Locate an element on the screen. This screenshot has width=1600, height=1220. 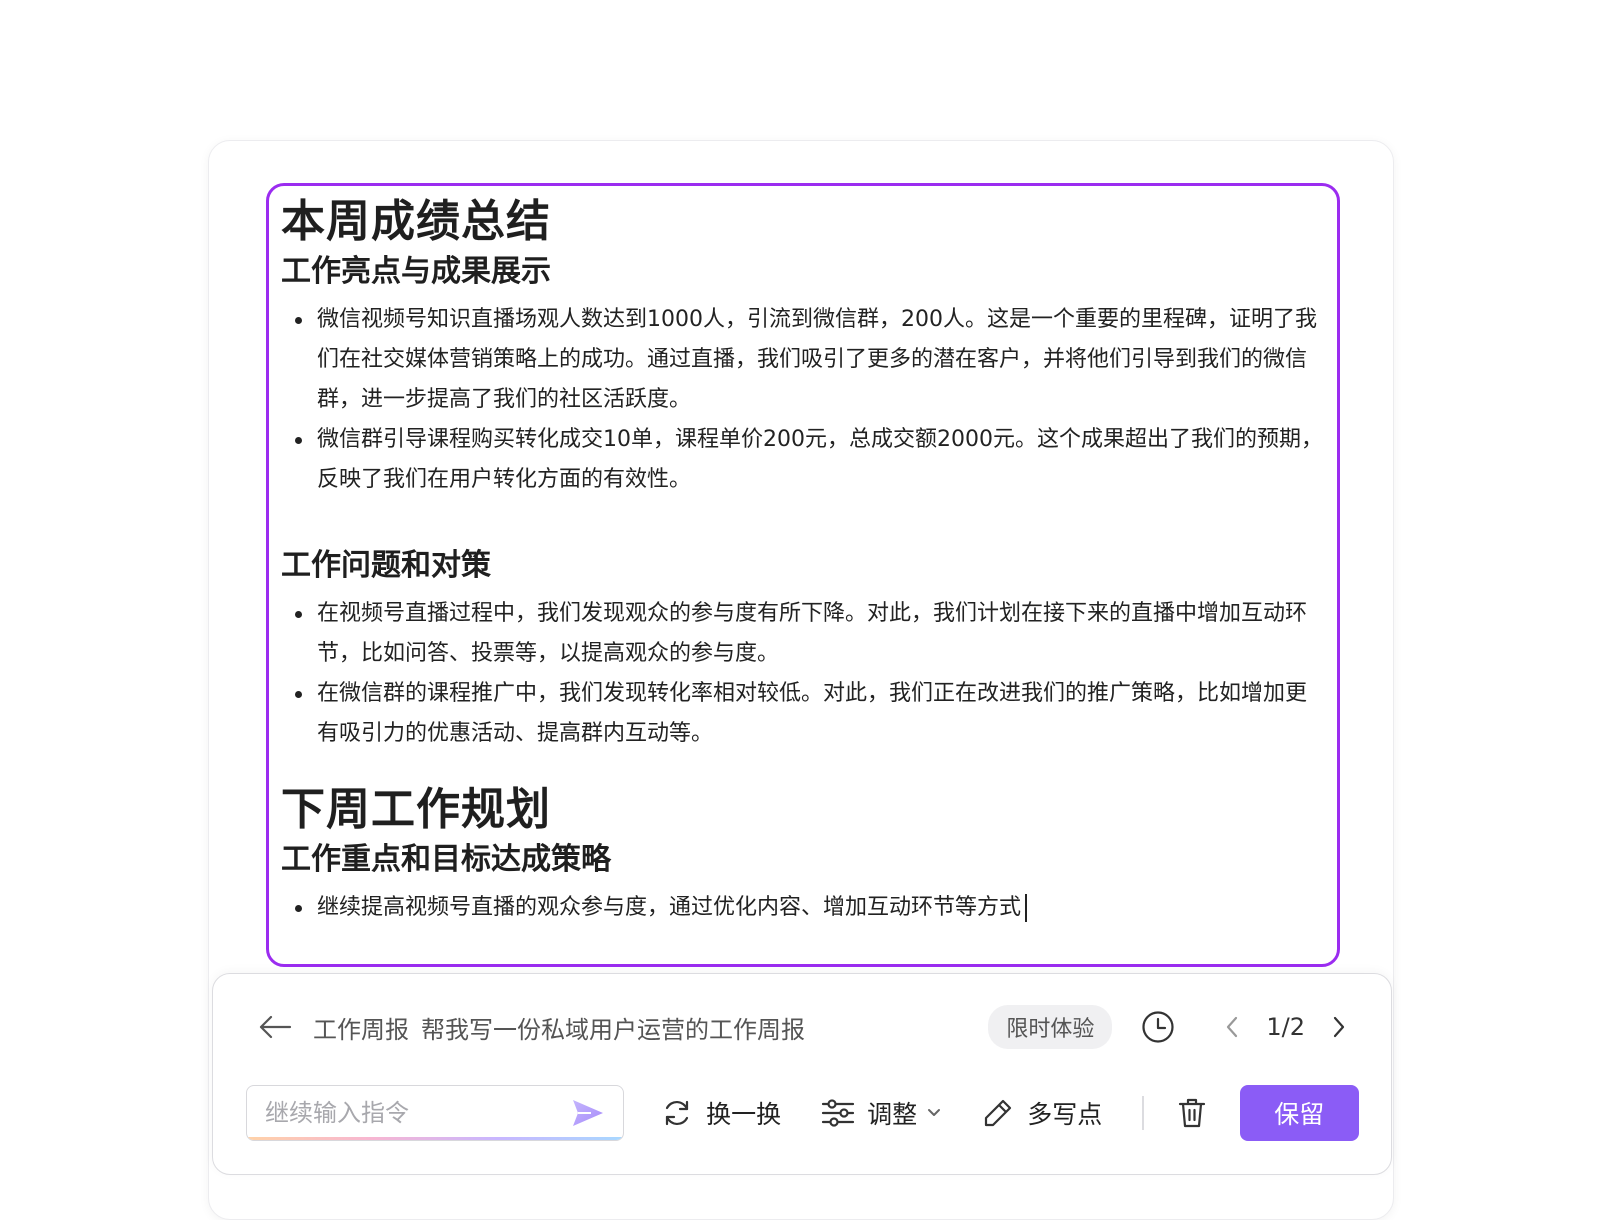
prompt-text: 帮我写一份私域用户运营的工作周报 is located at coordinates (613, 1029).